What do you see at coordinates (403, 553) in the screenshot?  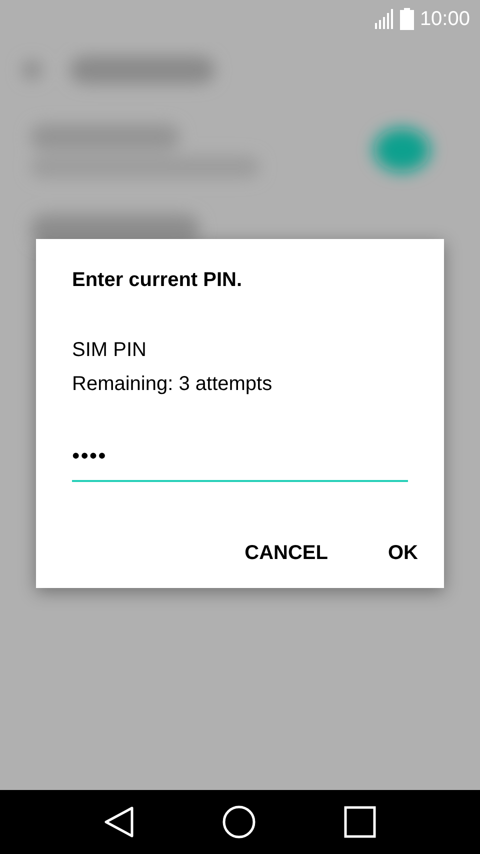 I see `ok-button: OK` at bounding box center [403, 553].